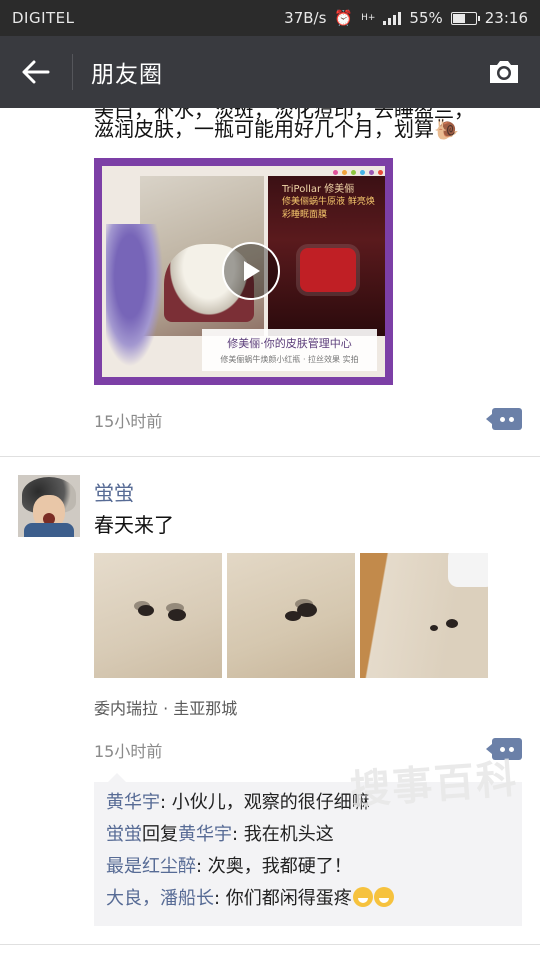 The image size is (540, 960). What do you see at coordinates (265, 802) in the screenshot?
I see `comment-text: : 小伙儿，观察的很仔细嘛` at bounding box center [265, 802].